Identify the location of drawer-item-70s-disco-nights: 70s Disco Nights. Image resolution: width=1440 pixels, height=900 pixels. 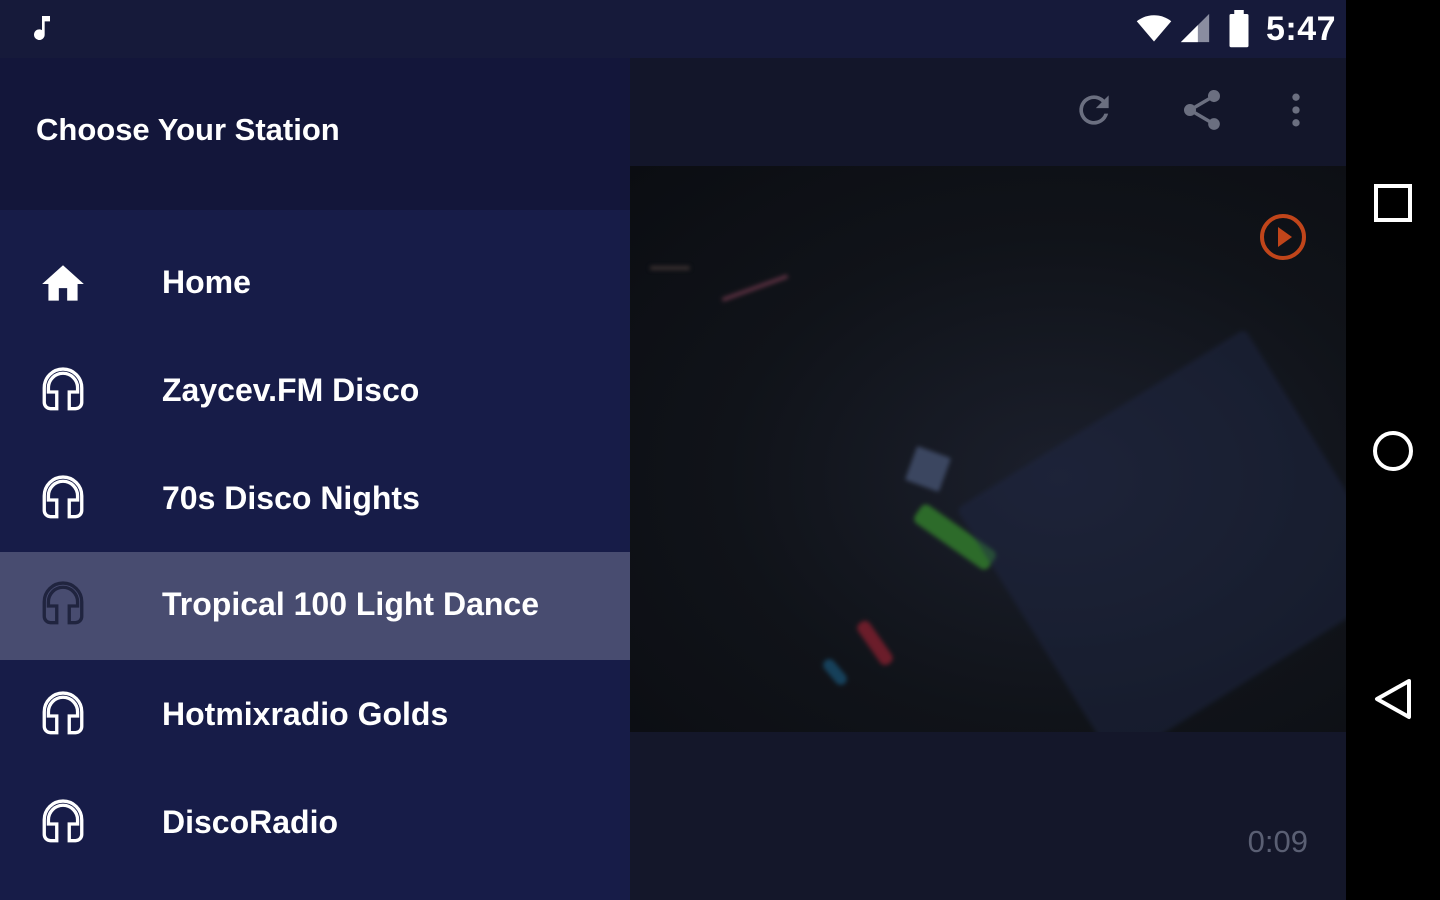
(315, 500).